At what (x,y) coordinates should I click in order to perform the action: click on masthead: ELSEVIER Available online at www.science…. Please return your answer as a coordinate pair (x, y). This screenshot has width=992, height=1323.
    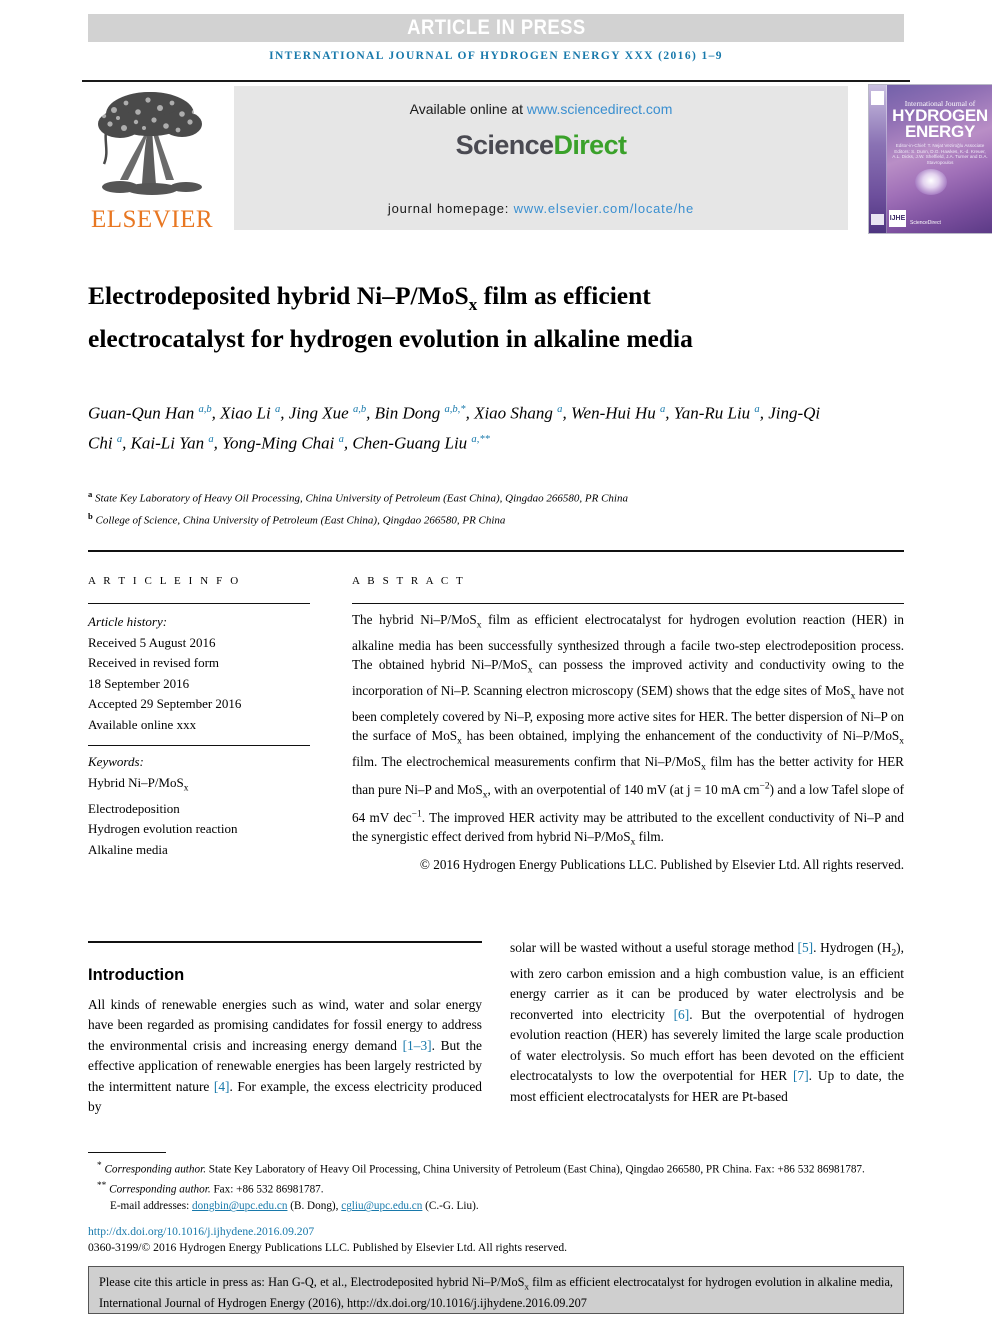
    Looking at the image, I should click on (537, 157).